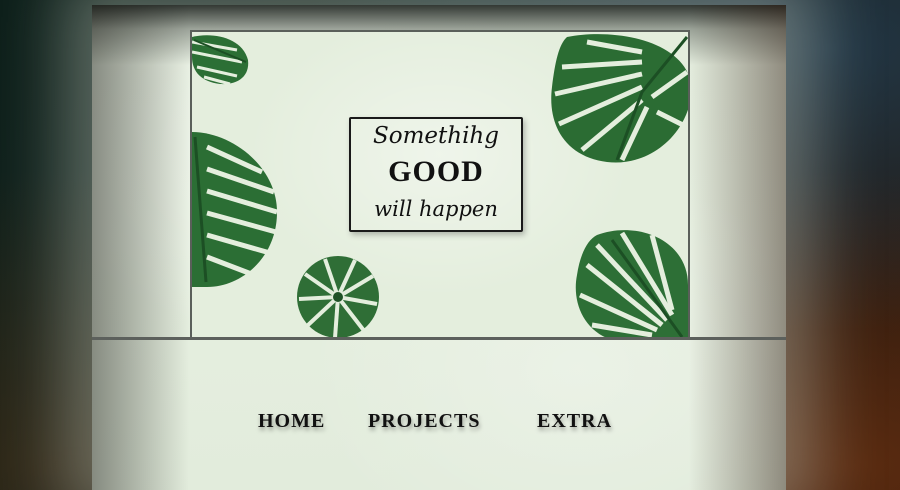 The width and height of the screenshot is (900, 490). I want to click on quote-line-1: Somethihg, so click(436, 136).